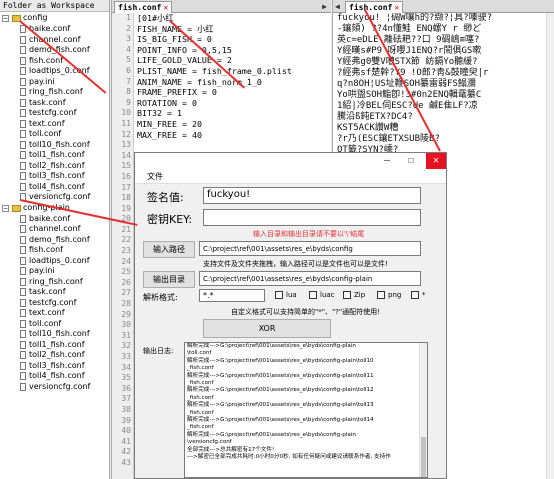  What do you see at coordinates (184, 49) in the screenshot?
I see `code-line: POINT_INFO = 0,5,15` at bounding box center [184, 49].